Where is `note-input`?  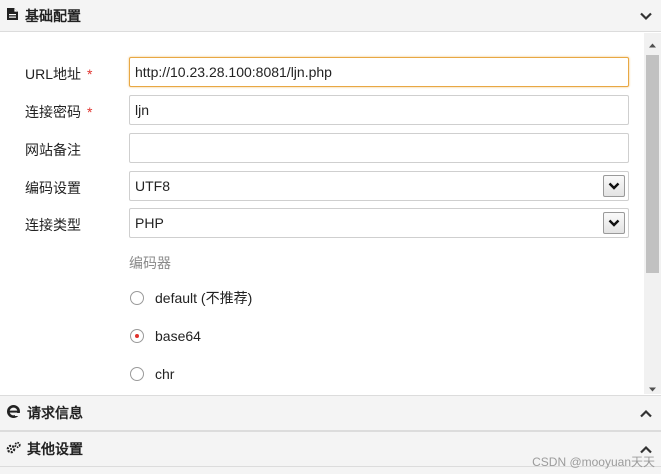 note-input is located at coordinates (379, 148).